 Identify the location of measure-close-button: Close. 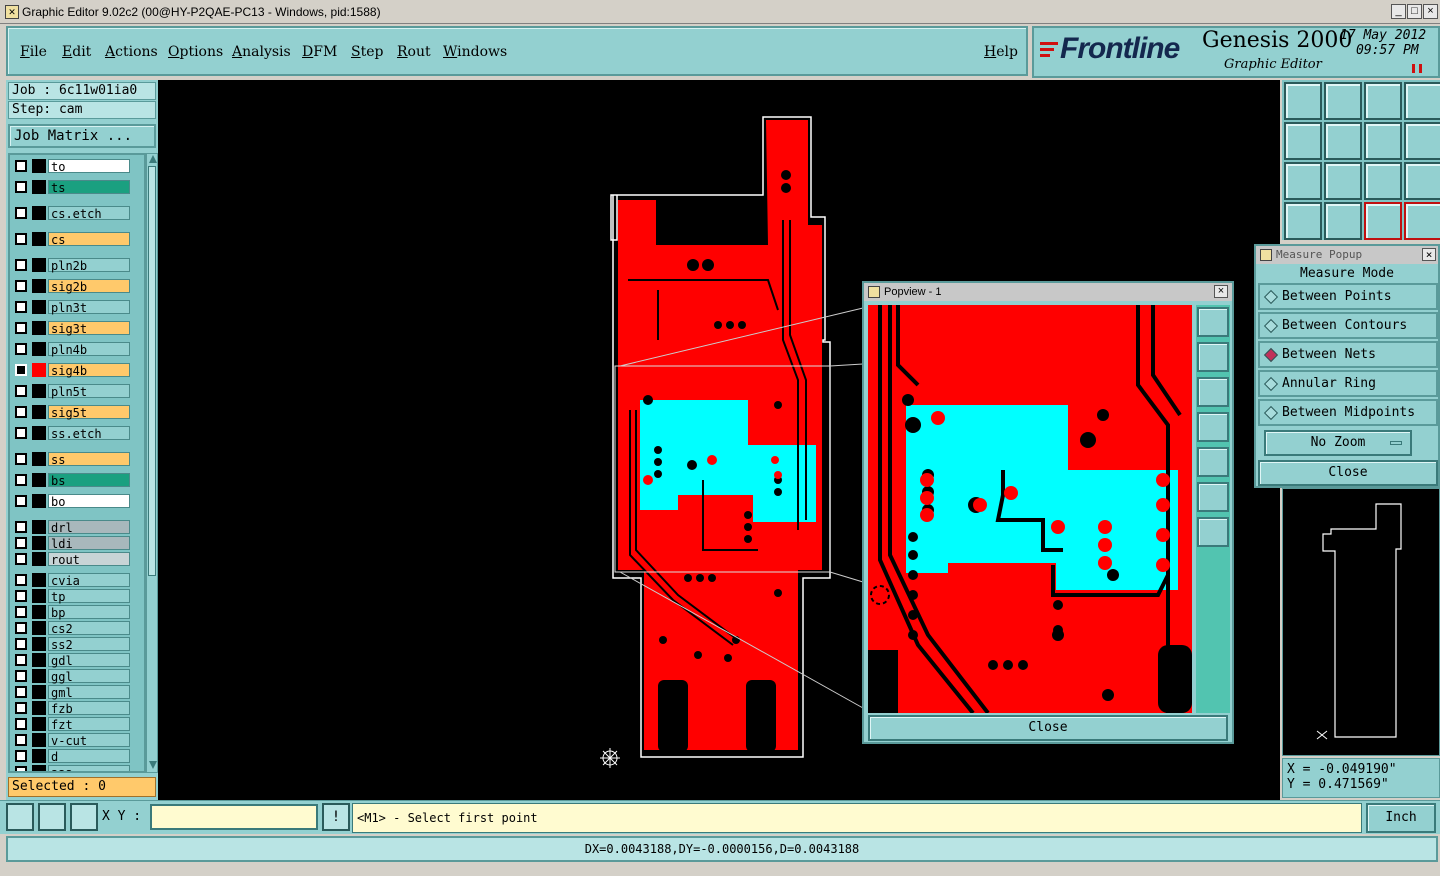
(1348, 473).